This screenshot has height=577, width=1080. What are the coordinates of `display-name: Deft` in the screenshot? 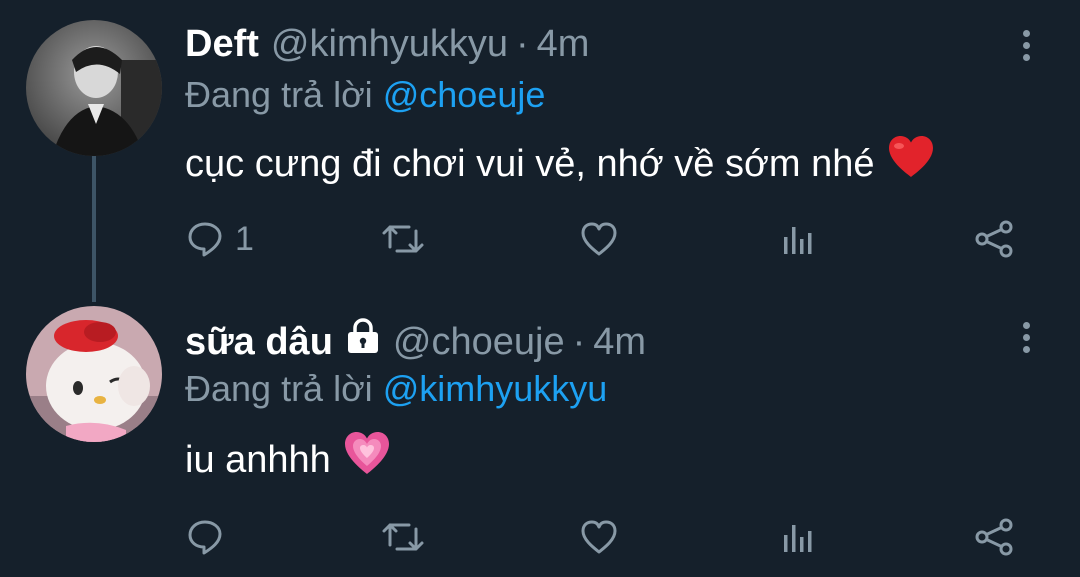 It's located at (222, 44).